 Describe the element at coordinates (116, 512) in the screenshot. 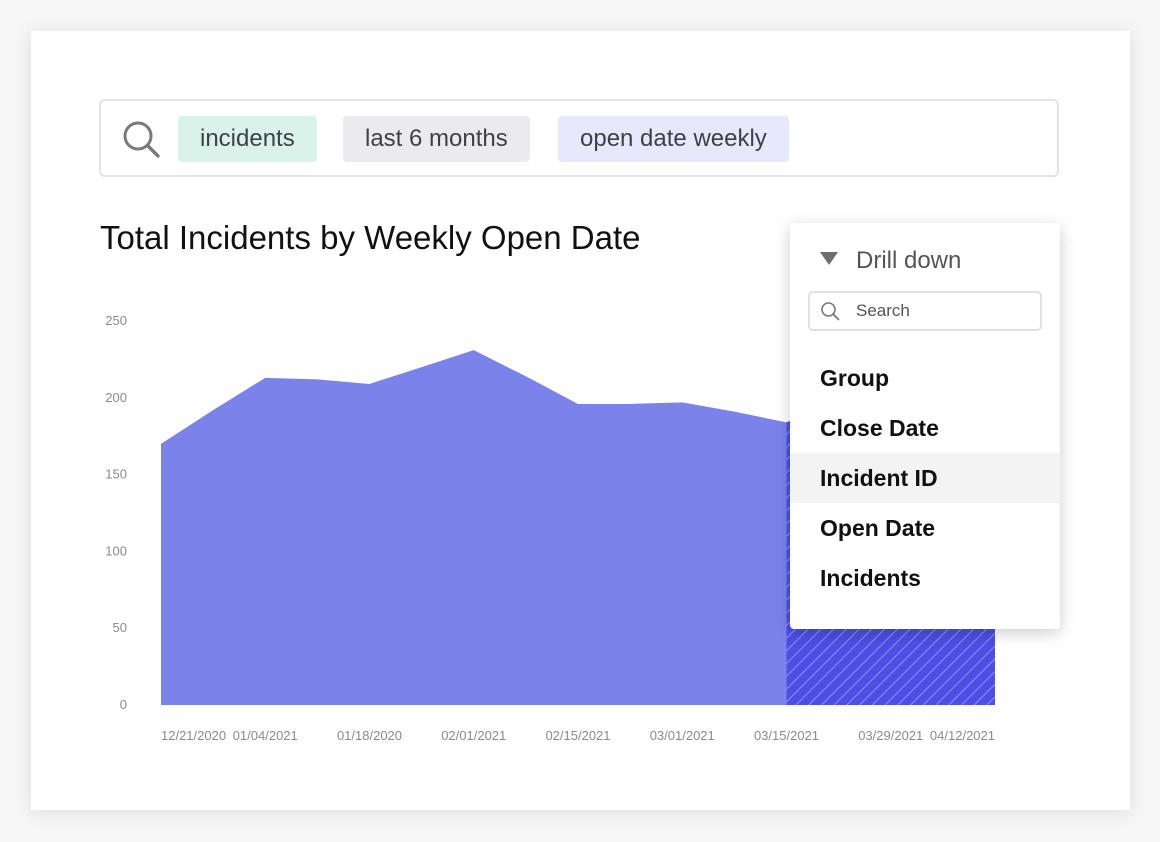

I see `y-axis: 0 50 100 150 200 250` at that location.